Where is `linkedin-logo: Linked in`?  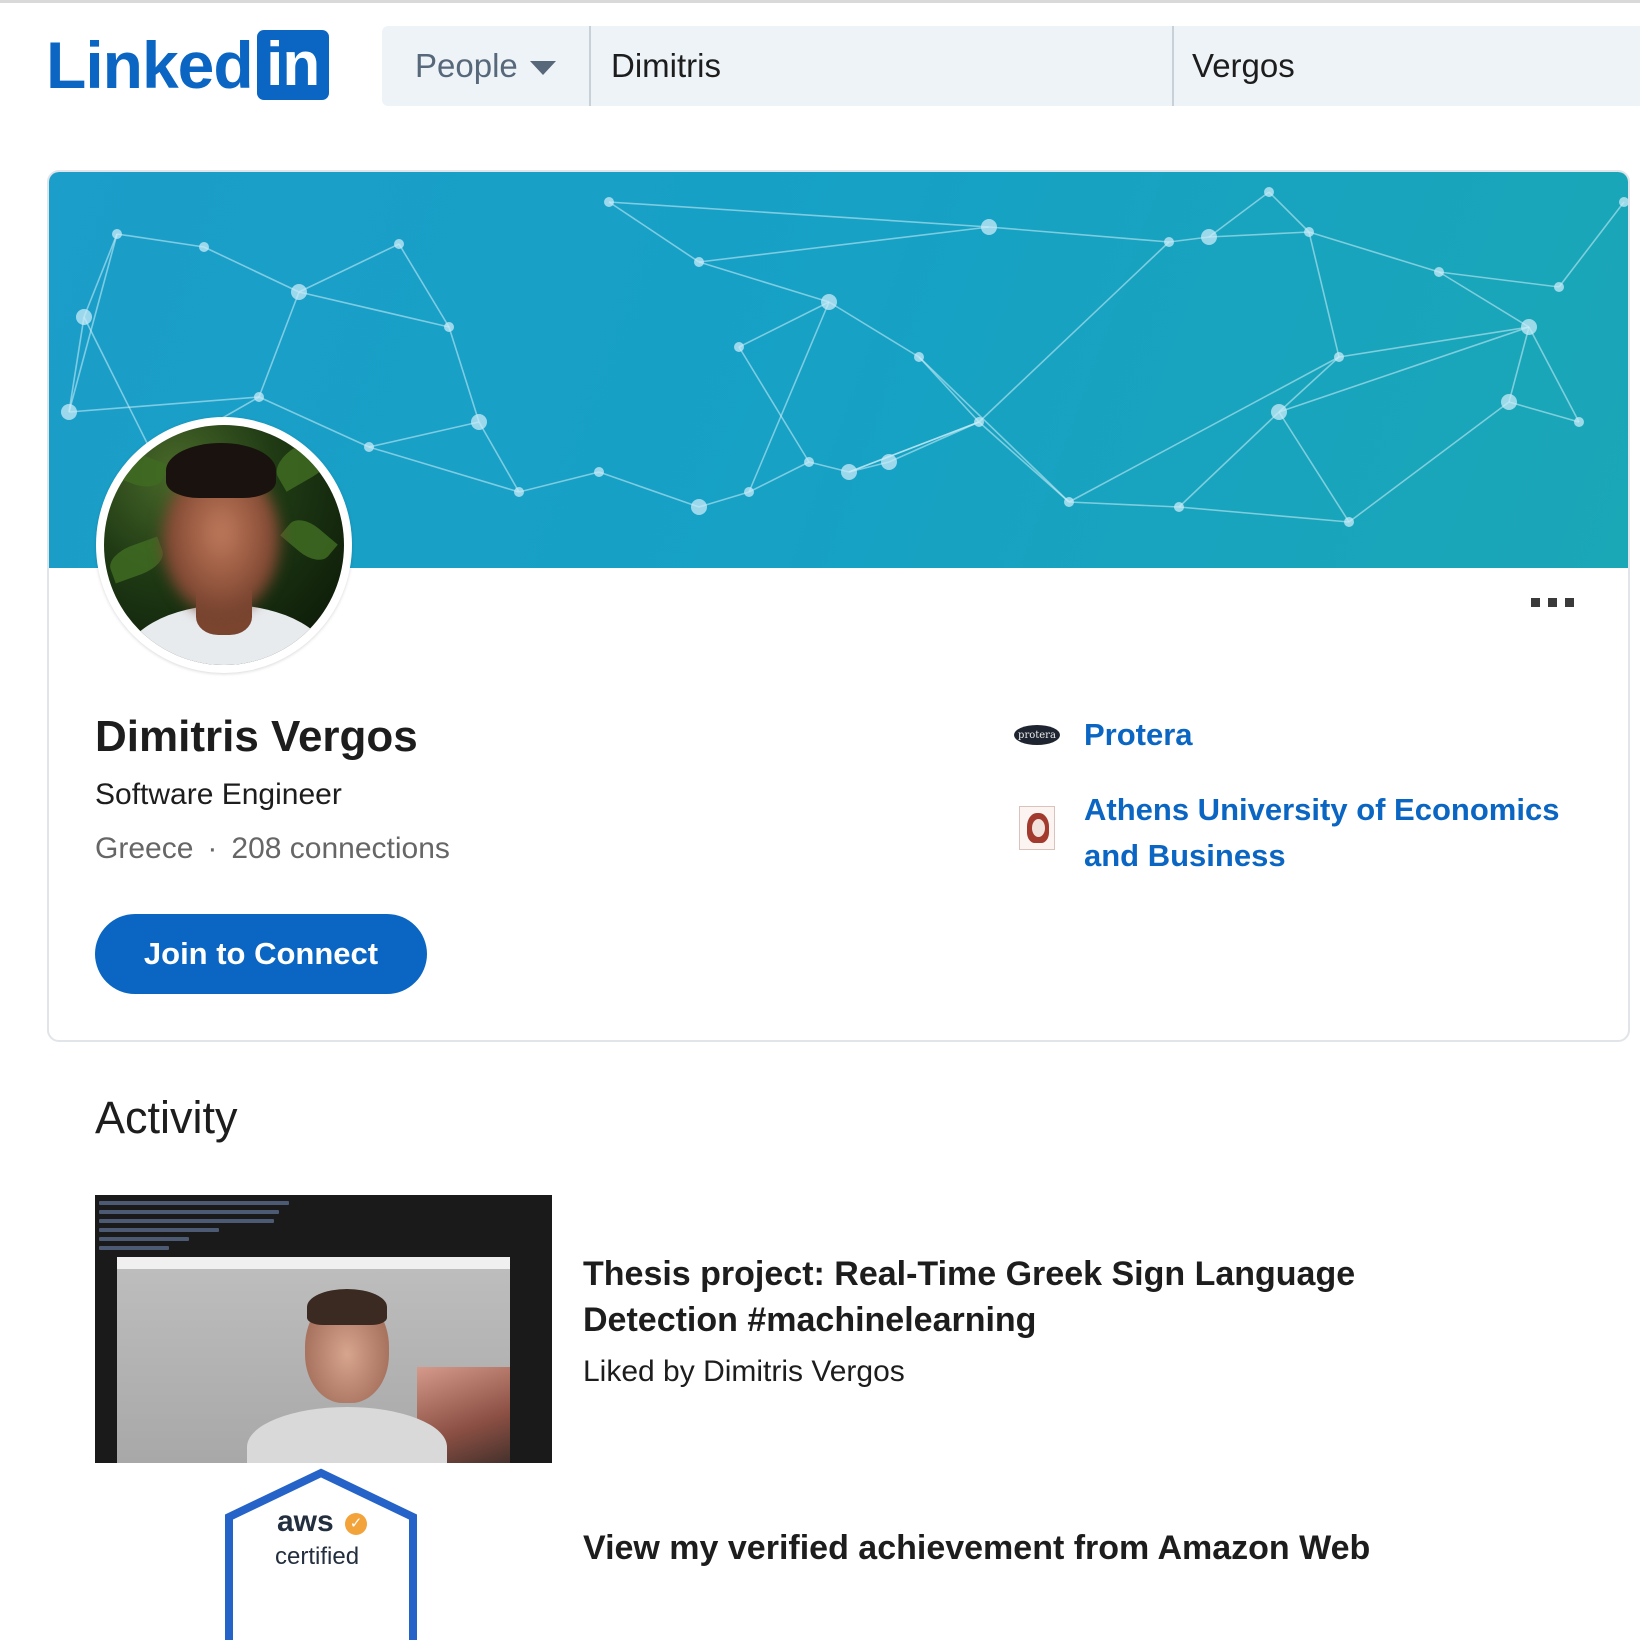 linkedin-logo: Linked in is located at coordinates (187, 65).